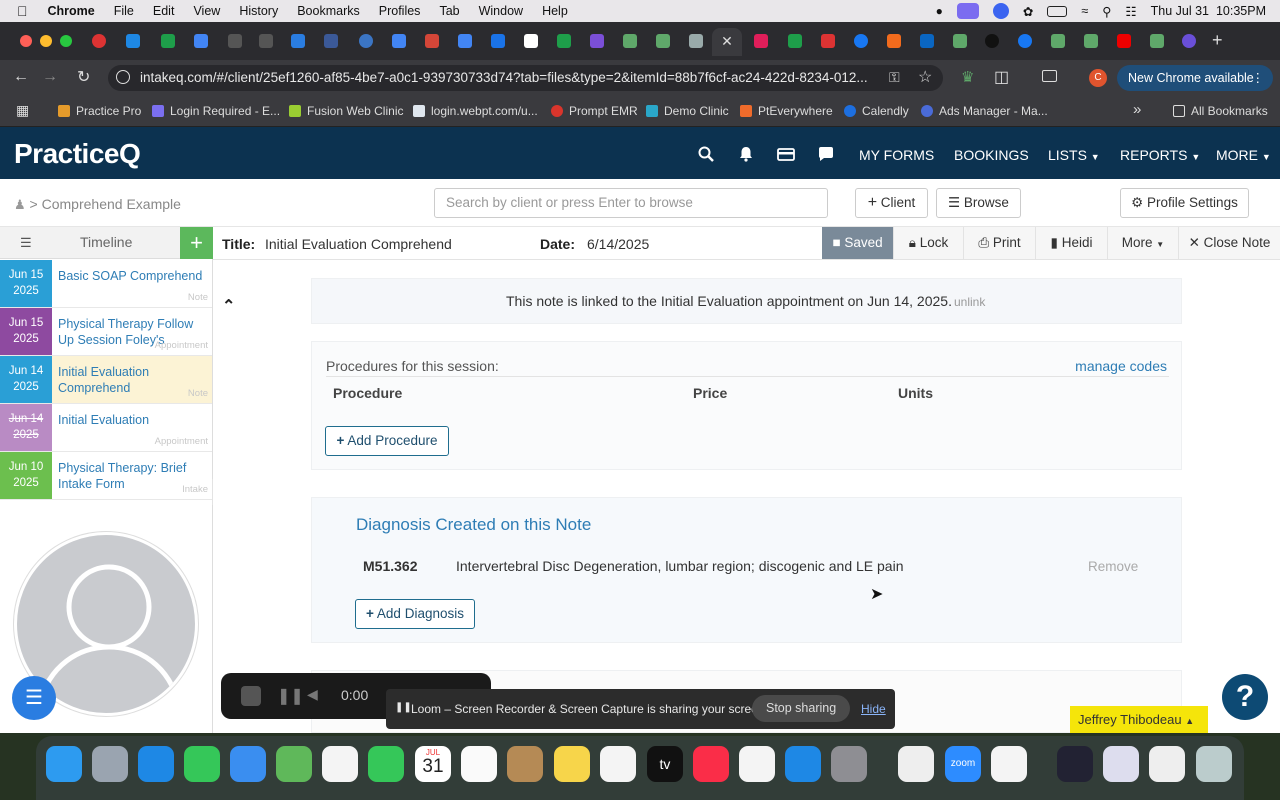  I want to click on close-tab-icon: ✕, so click(727, 41).